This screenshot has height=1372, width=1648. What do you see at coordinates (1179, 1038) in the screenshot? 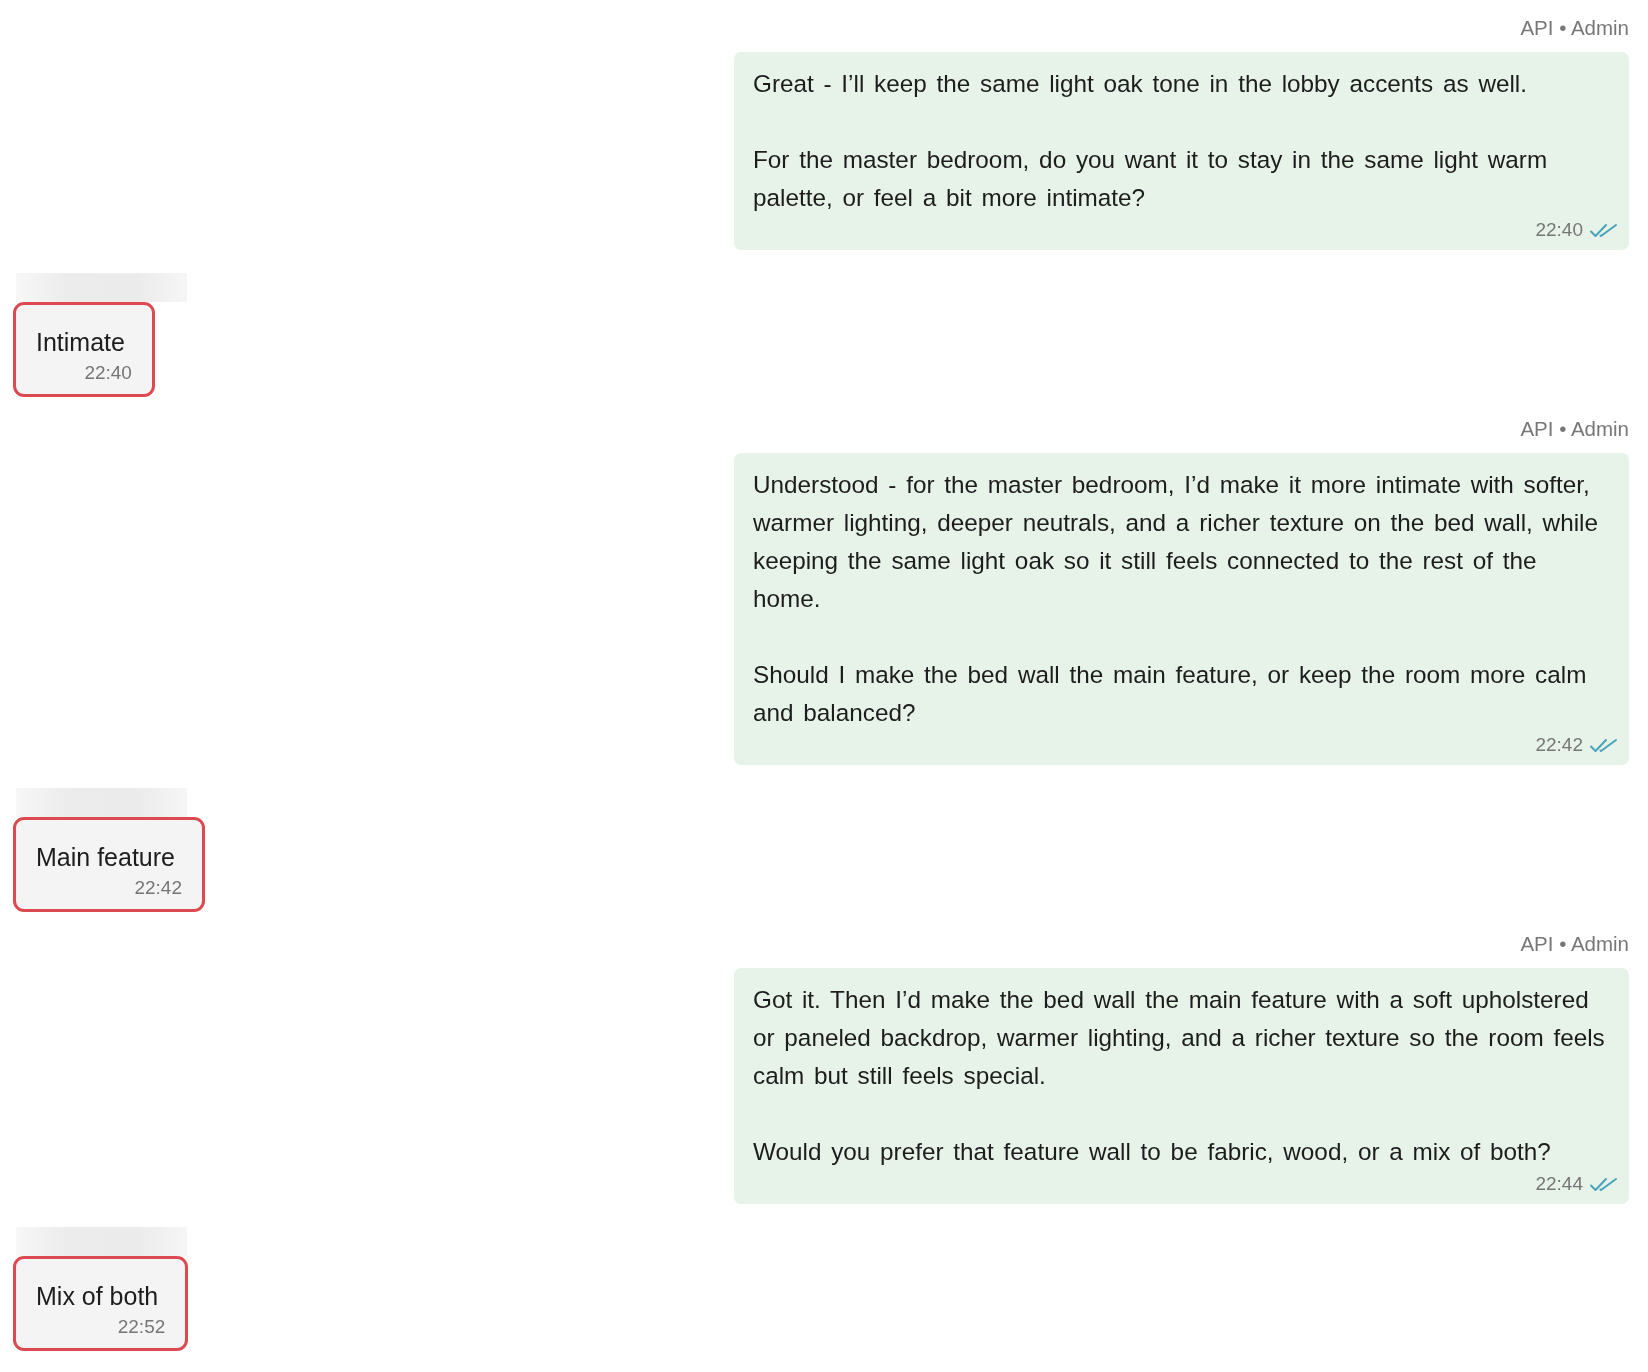
I see `message-text: Got it. Then I’d make the bed wall the main feature with a soft upholstered or paneled backdrop, warmer lighting, and a richer texture so the room feels calm but still feels special.` at bounding box center [1179, 1038].